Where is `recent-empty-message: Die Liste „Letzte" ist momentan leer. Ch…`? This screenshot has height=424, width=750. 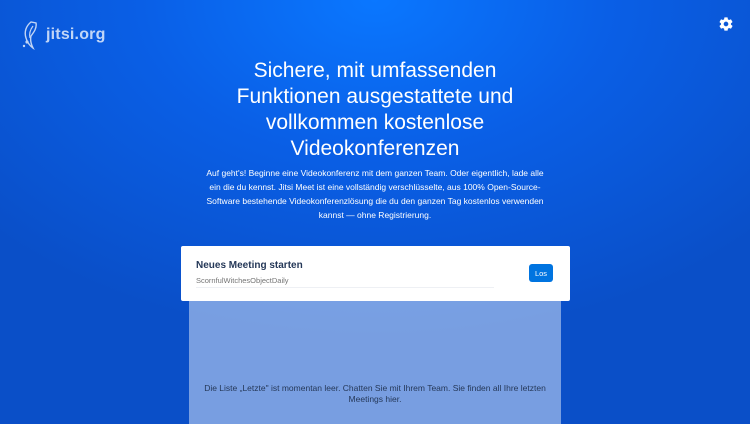
recent-empty-message: Die Liste „Letzte" ist momentan leer. Ch… is located at coordinates (375, 393).